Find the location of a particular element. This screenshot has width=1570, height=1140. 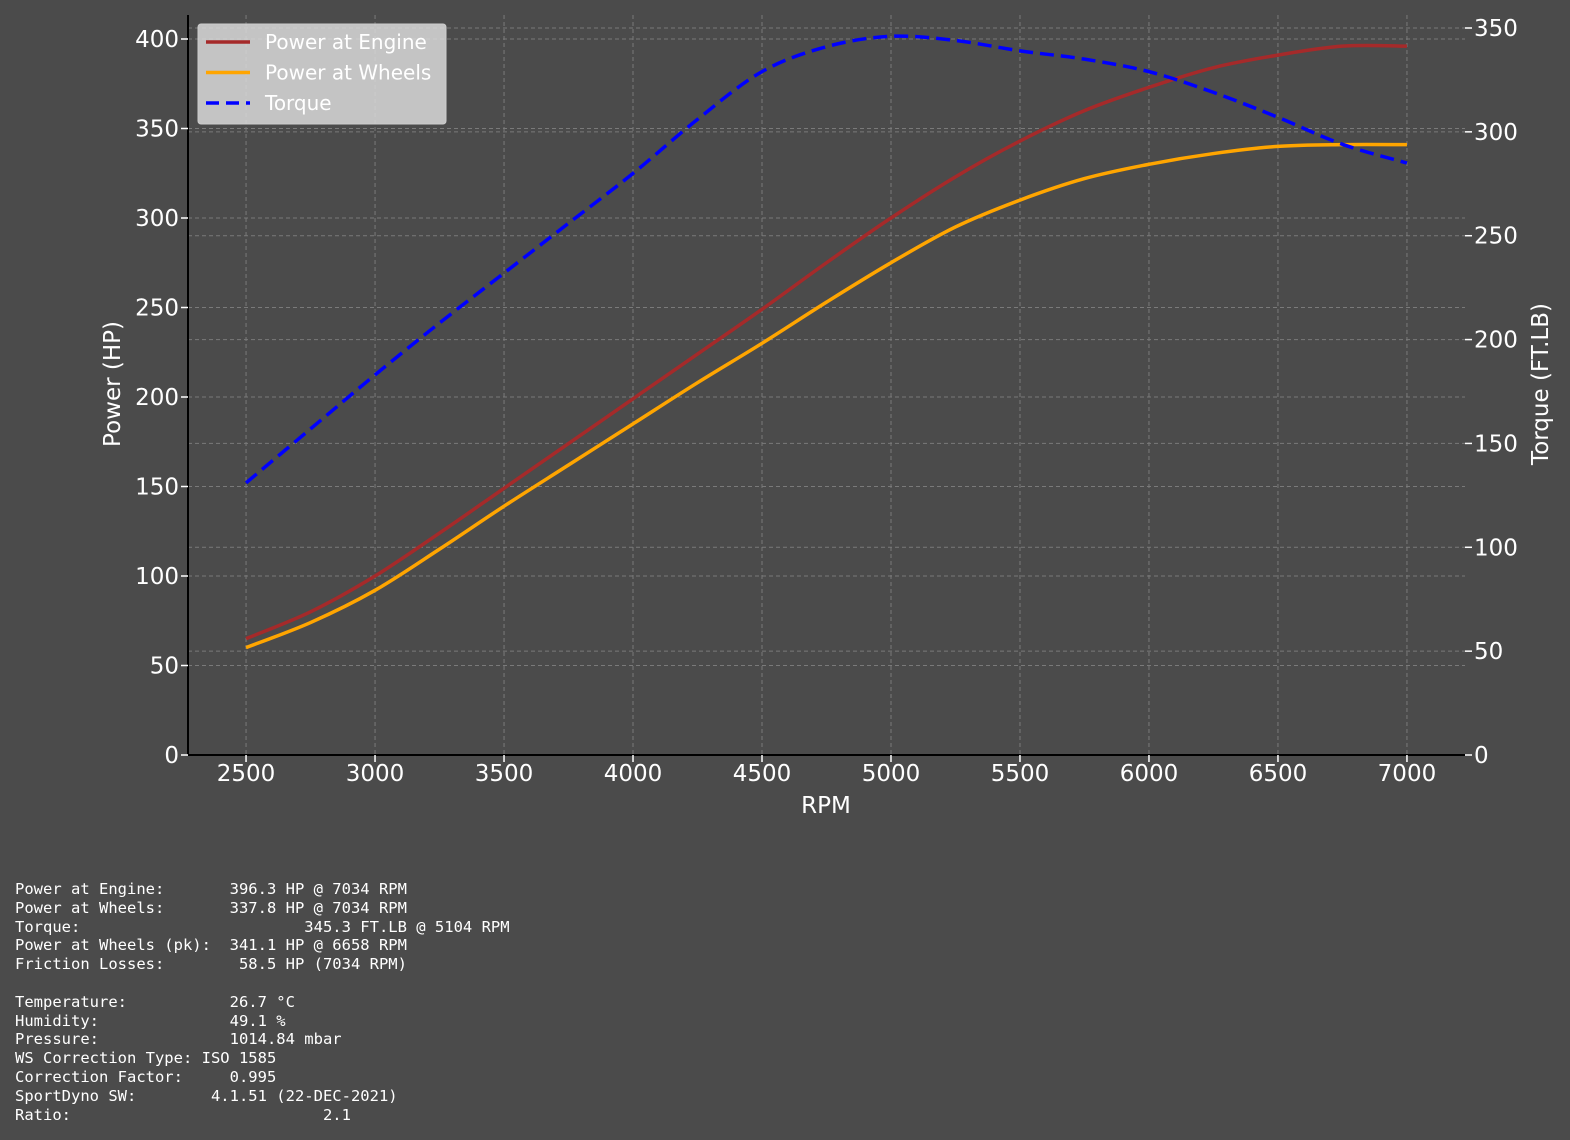

y-tick-label: 50 is located at coordinates (164, 667).